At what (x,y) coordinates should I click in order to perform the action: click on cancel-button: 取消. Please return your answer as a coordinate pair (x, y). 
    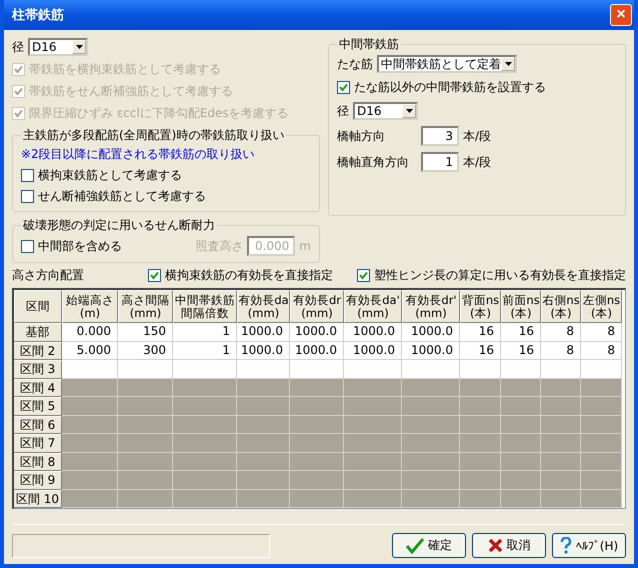
    Looking at the image, I should click on (509, 545).